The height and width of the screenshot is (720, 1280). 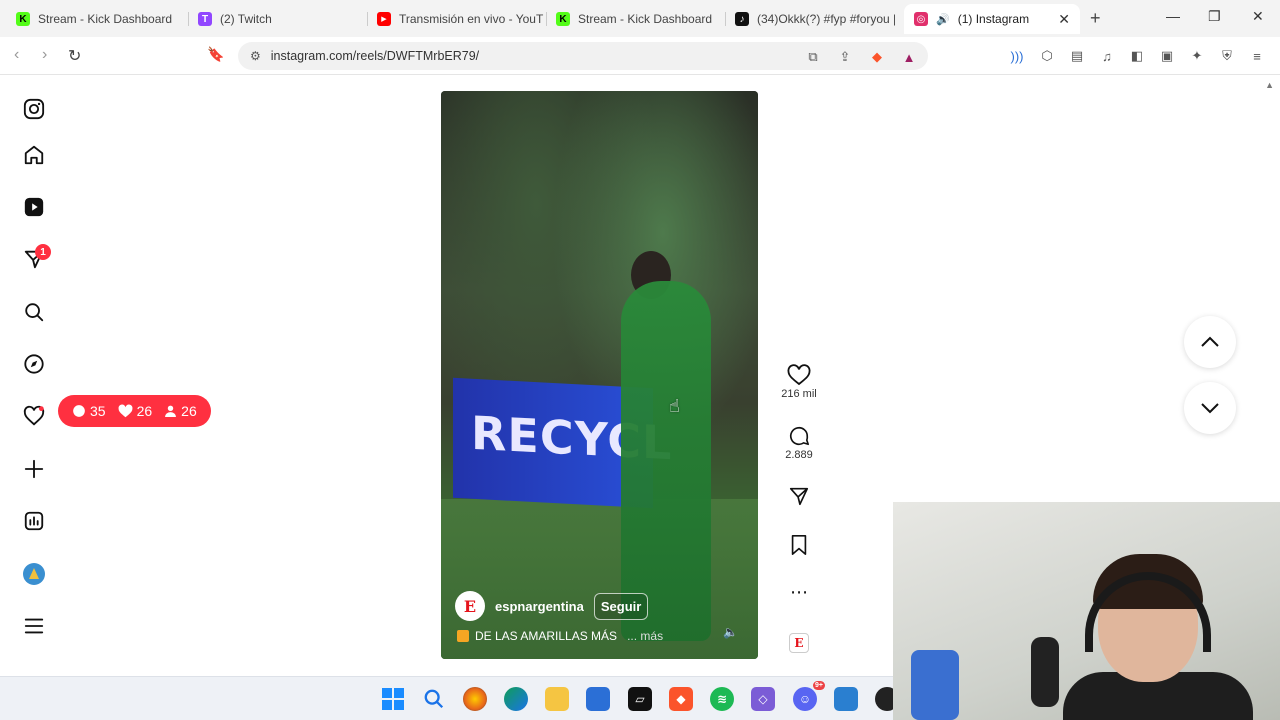 What do you see at coordinates (1214, 16) in the screenshot?
I see `restore-button: ❐` at bounding box center [1214, 16].